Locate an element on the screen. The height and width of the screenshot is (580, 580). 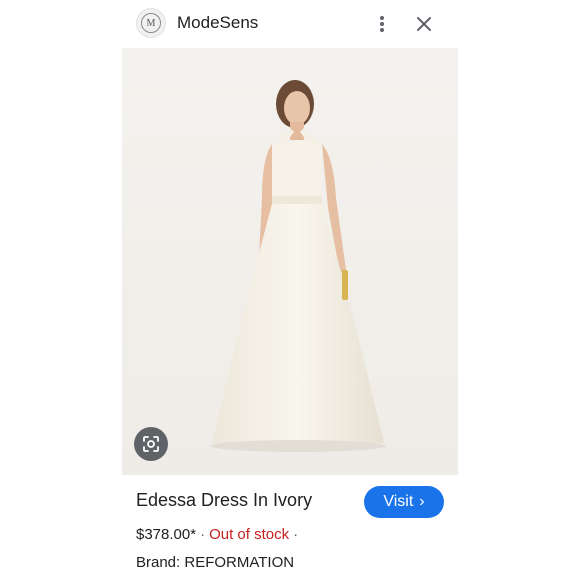
header: M ModeSens is located at coordinates (290, 24).